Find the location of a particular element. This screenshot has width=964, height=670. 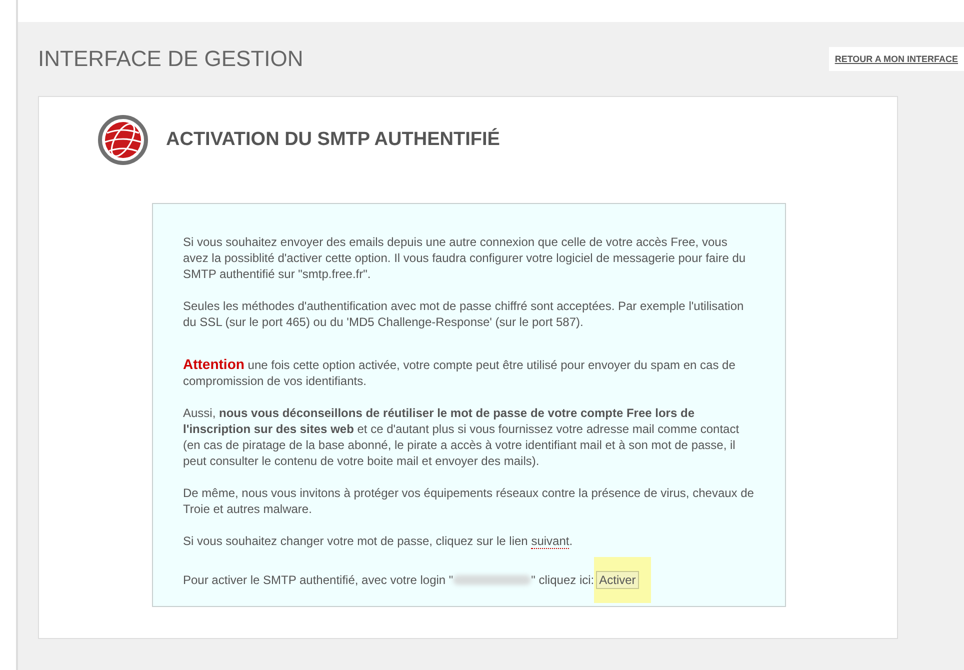

activate-button: Activer is located at coordinates (617, 580).